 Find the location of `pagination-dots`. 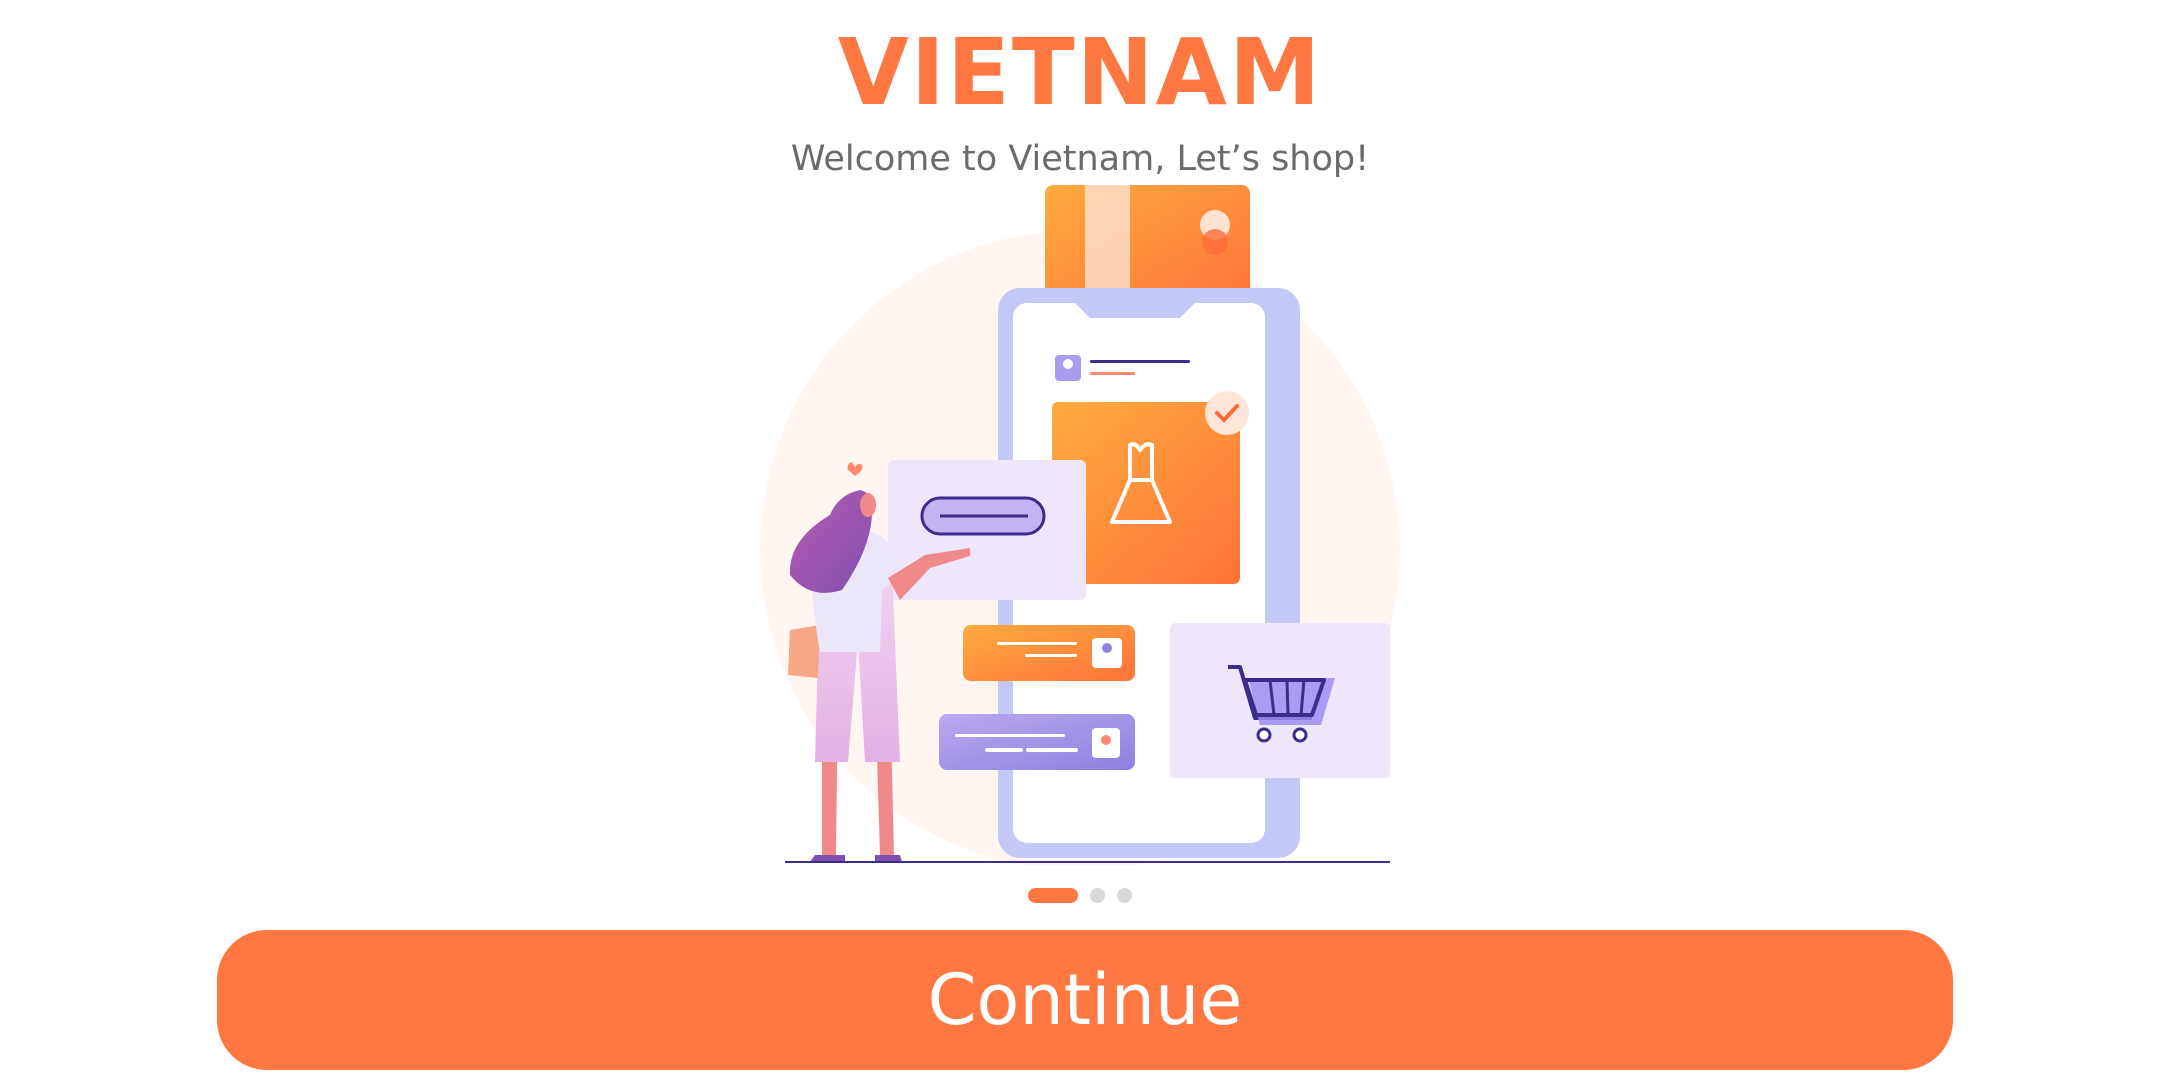

pagination-dots is located at coordinates (1080, 895).